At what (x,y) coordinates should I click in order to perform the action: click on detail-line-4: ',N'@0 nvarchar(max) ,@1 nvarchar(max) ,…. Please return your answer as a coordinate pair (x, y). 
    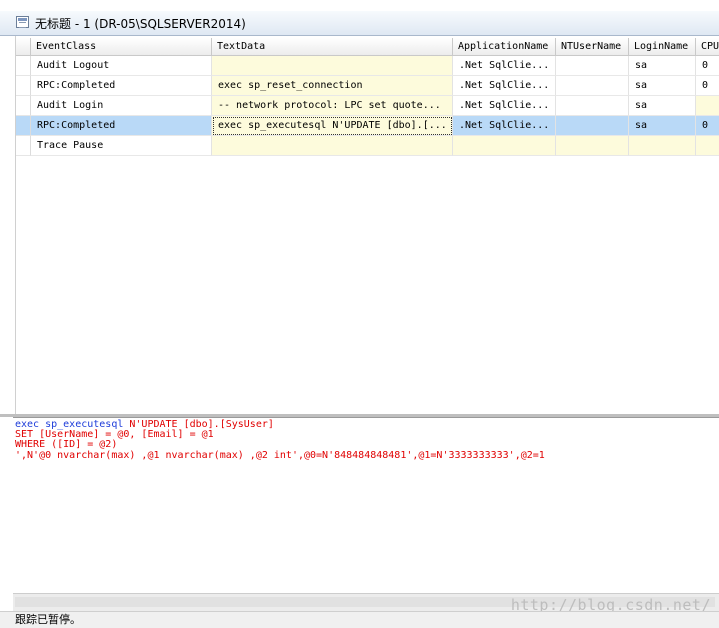
    Looking at the image, I should click on (280, 455).